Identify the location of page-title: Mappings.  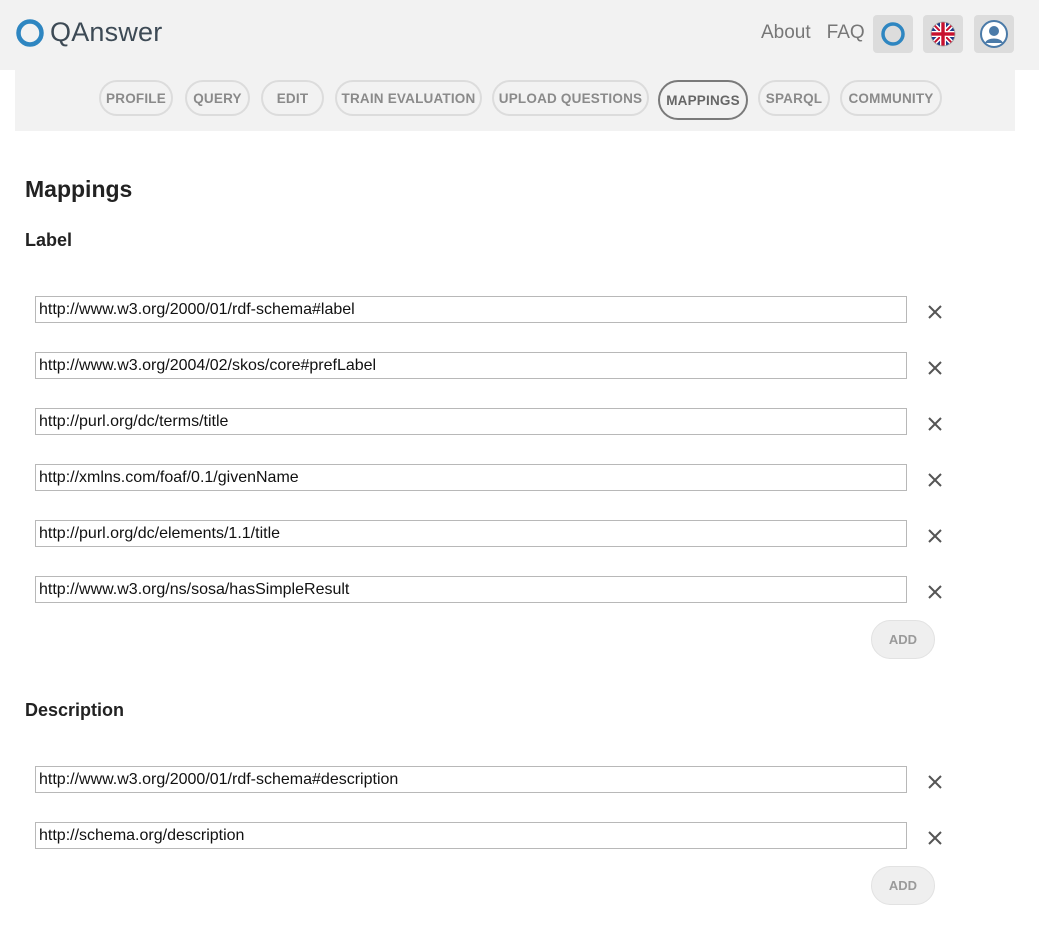
(79, 189).